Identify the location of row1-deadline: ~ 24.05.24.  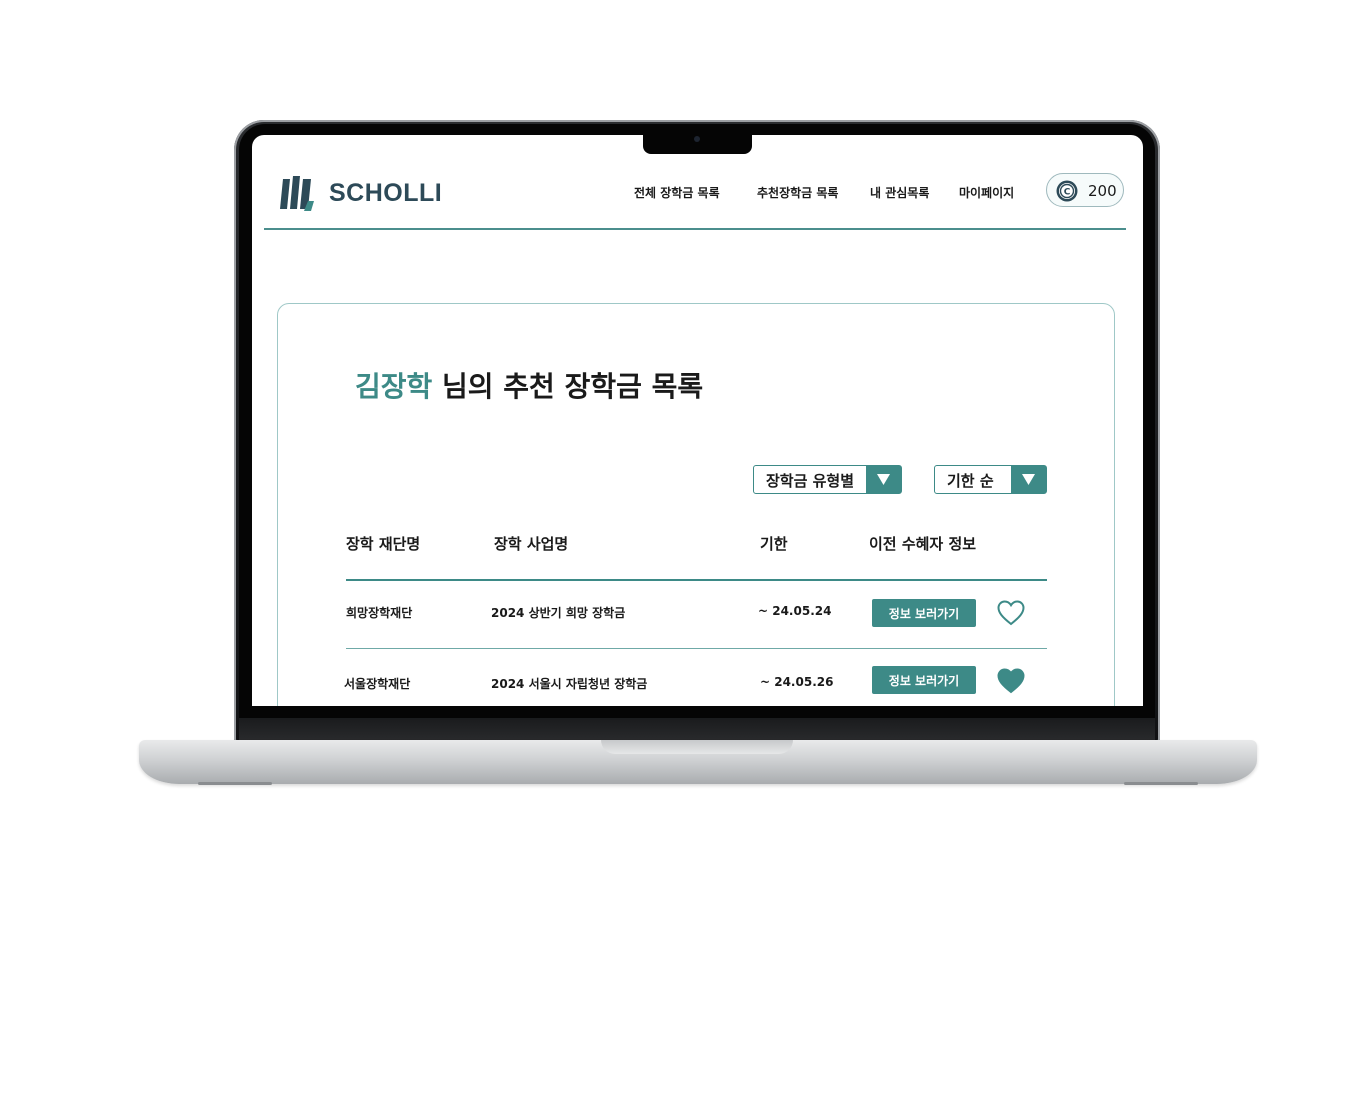
(795, 611).